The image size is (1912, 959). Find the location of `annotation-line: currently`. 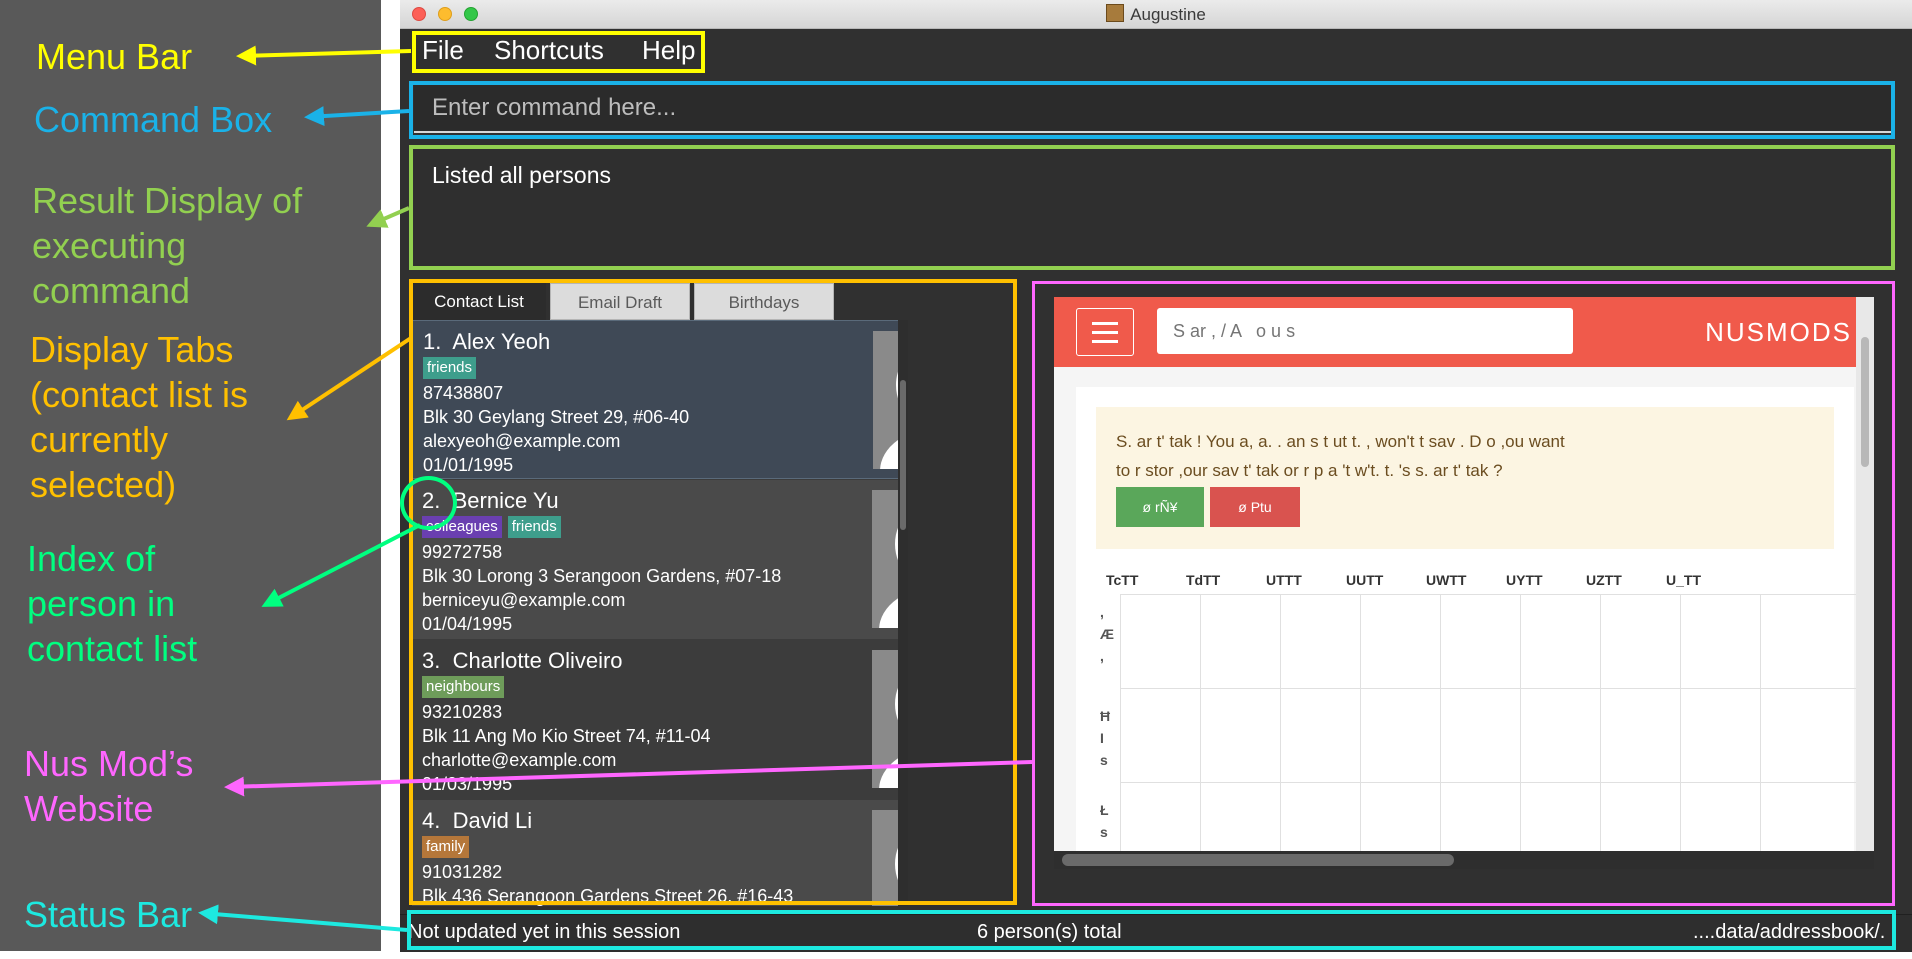

annotation-line: currently is located at coordinates (99, 439).